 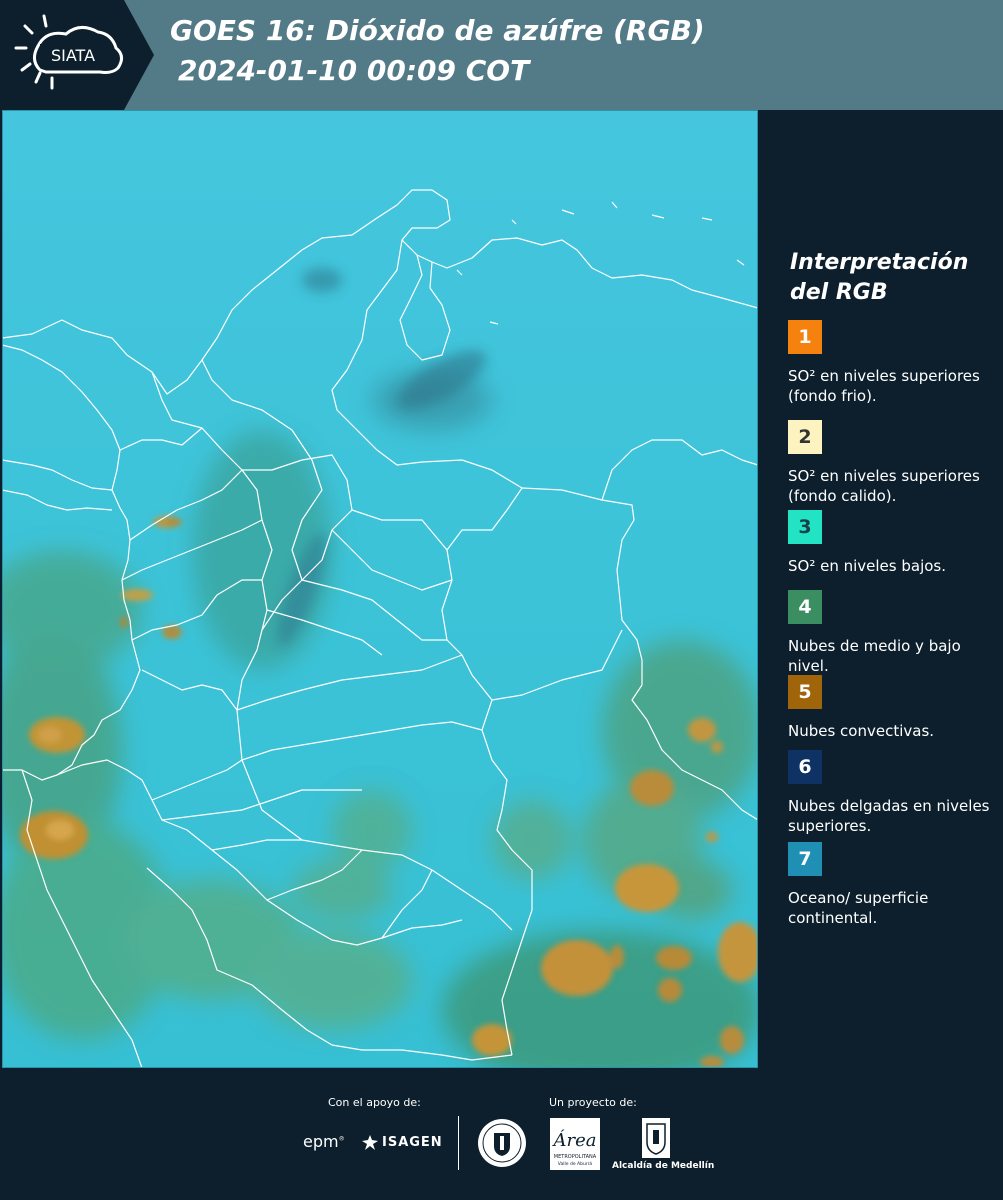 What do you see at coordinates (458, 1143) in the screenshot?
I see `footer-divider` at bounding box center [458, 1143].